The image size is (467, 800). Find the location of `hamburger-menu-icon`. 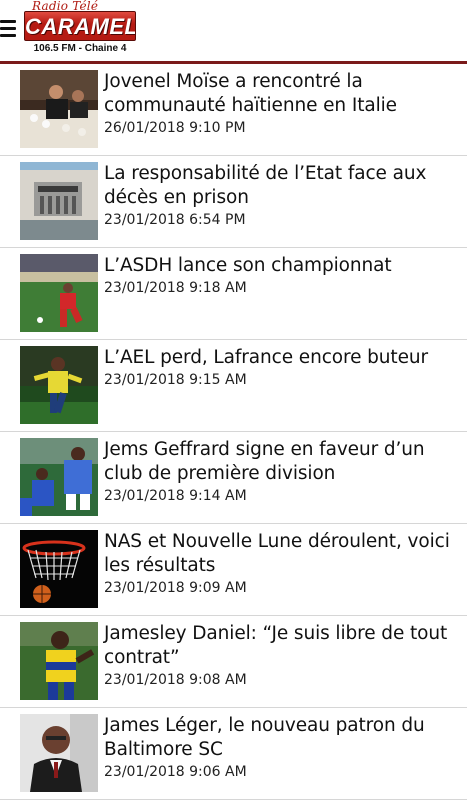

hamburger-menu-icon is located at coordinates (10, 30).